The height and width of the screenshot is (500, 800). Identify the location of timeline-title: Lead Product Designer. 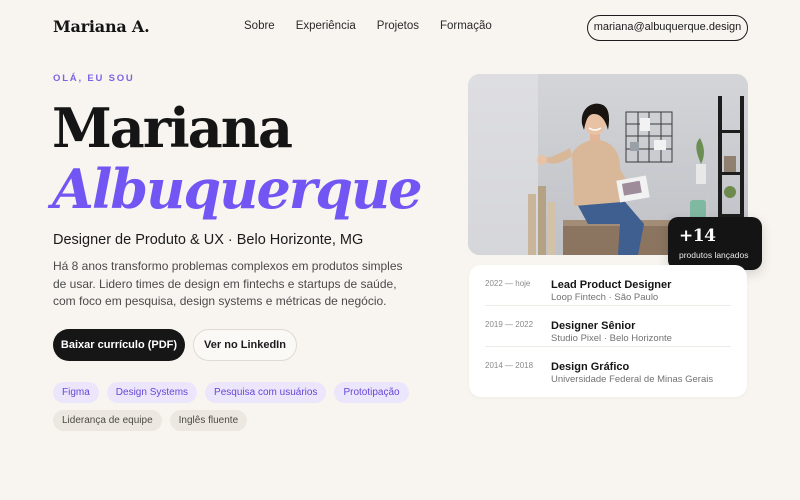
(611, 285).